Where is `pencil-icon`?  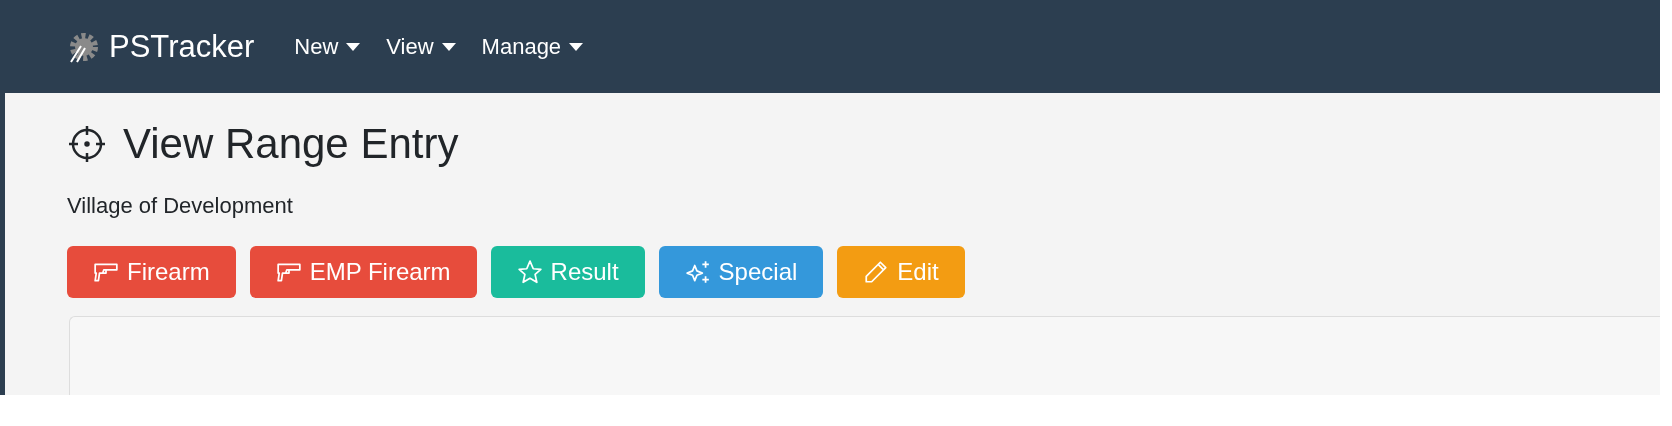 pencil-icon is located at coordinates (876, 272).